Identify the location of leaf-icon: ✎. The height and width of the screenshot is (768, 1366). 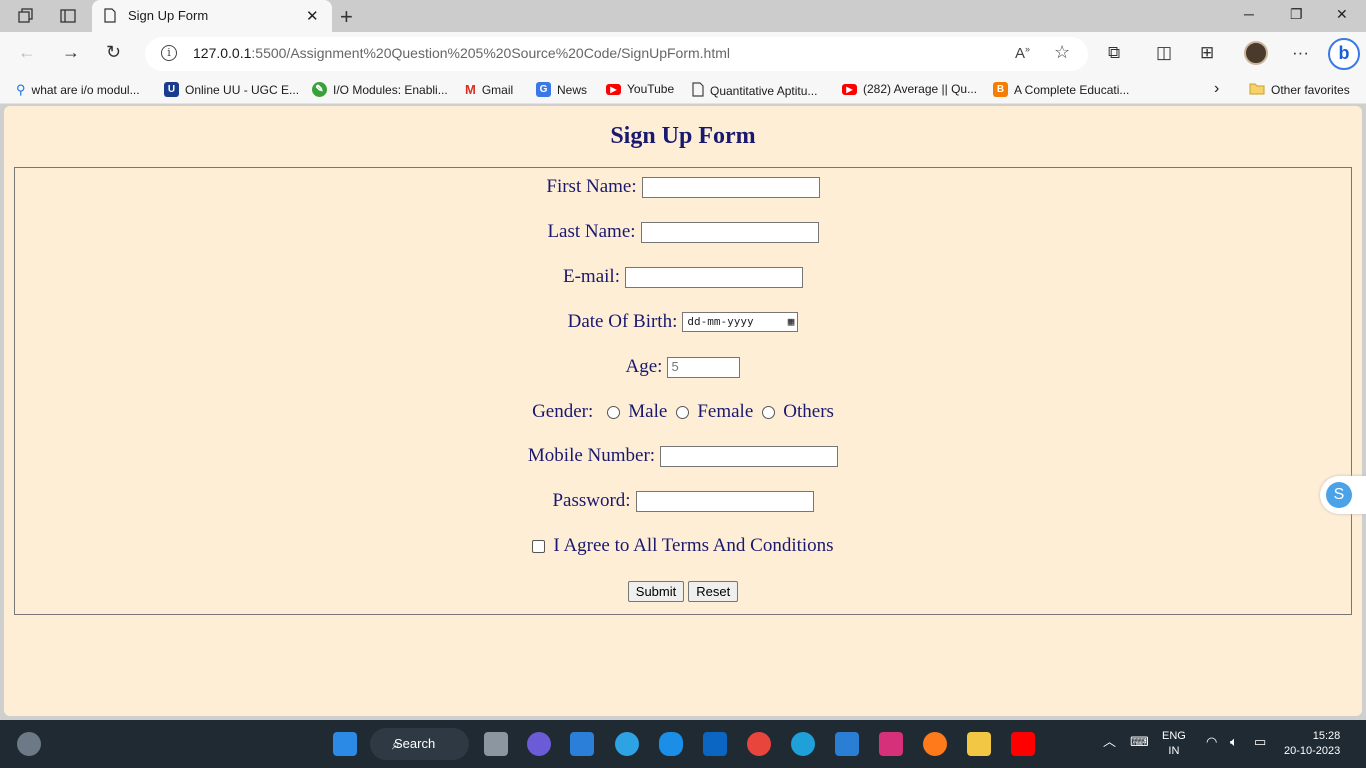
(319, 89).